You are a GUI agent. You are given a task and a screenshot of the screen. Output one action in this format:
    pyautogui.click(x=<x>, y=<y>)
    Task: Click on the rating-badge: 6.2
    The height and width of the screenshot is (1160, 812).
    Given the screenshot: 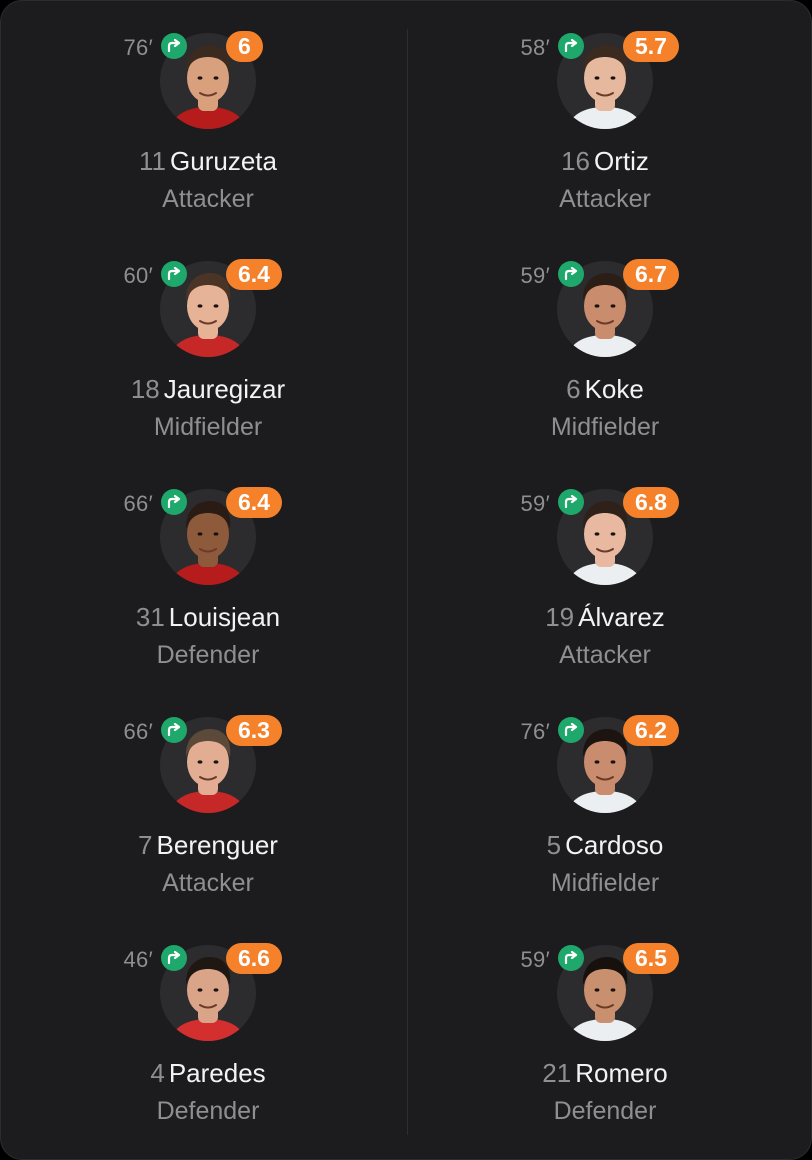 What is the action you would take?
    pyautogui.click(x=651, y=730)
    